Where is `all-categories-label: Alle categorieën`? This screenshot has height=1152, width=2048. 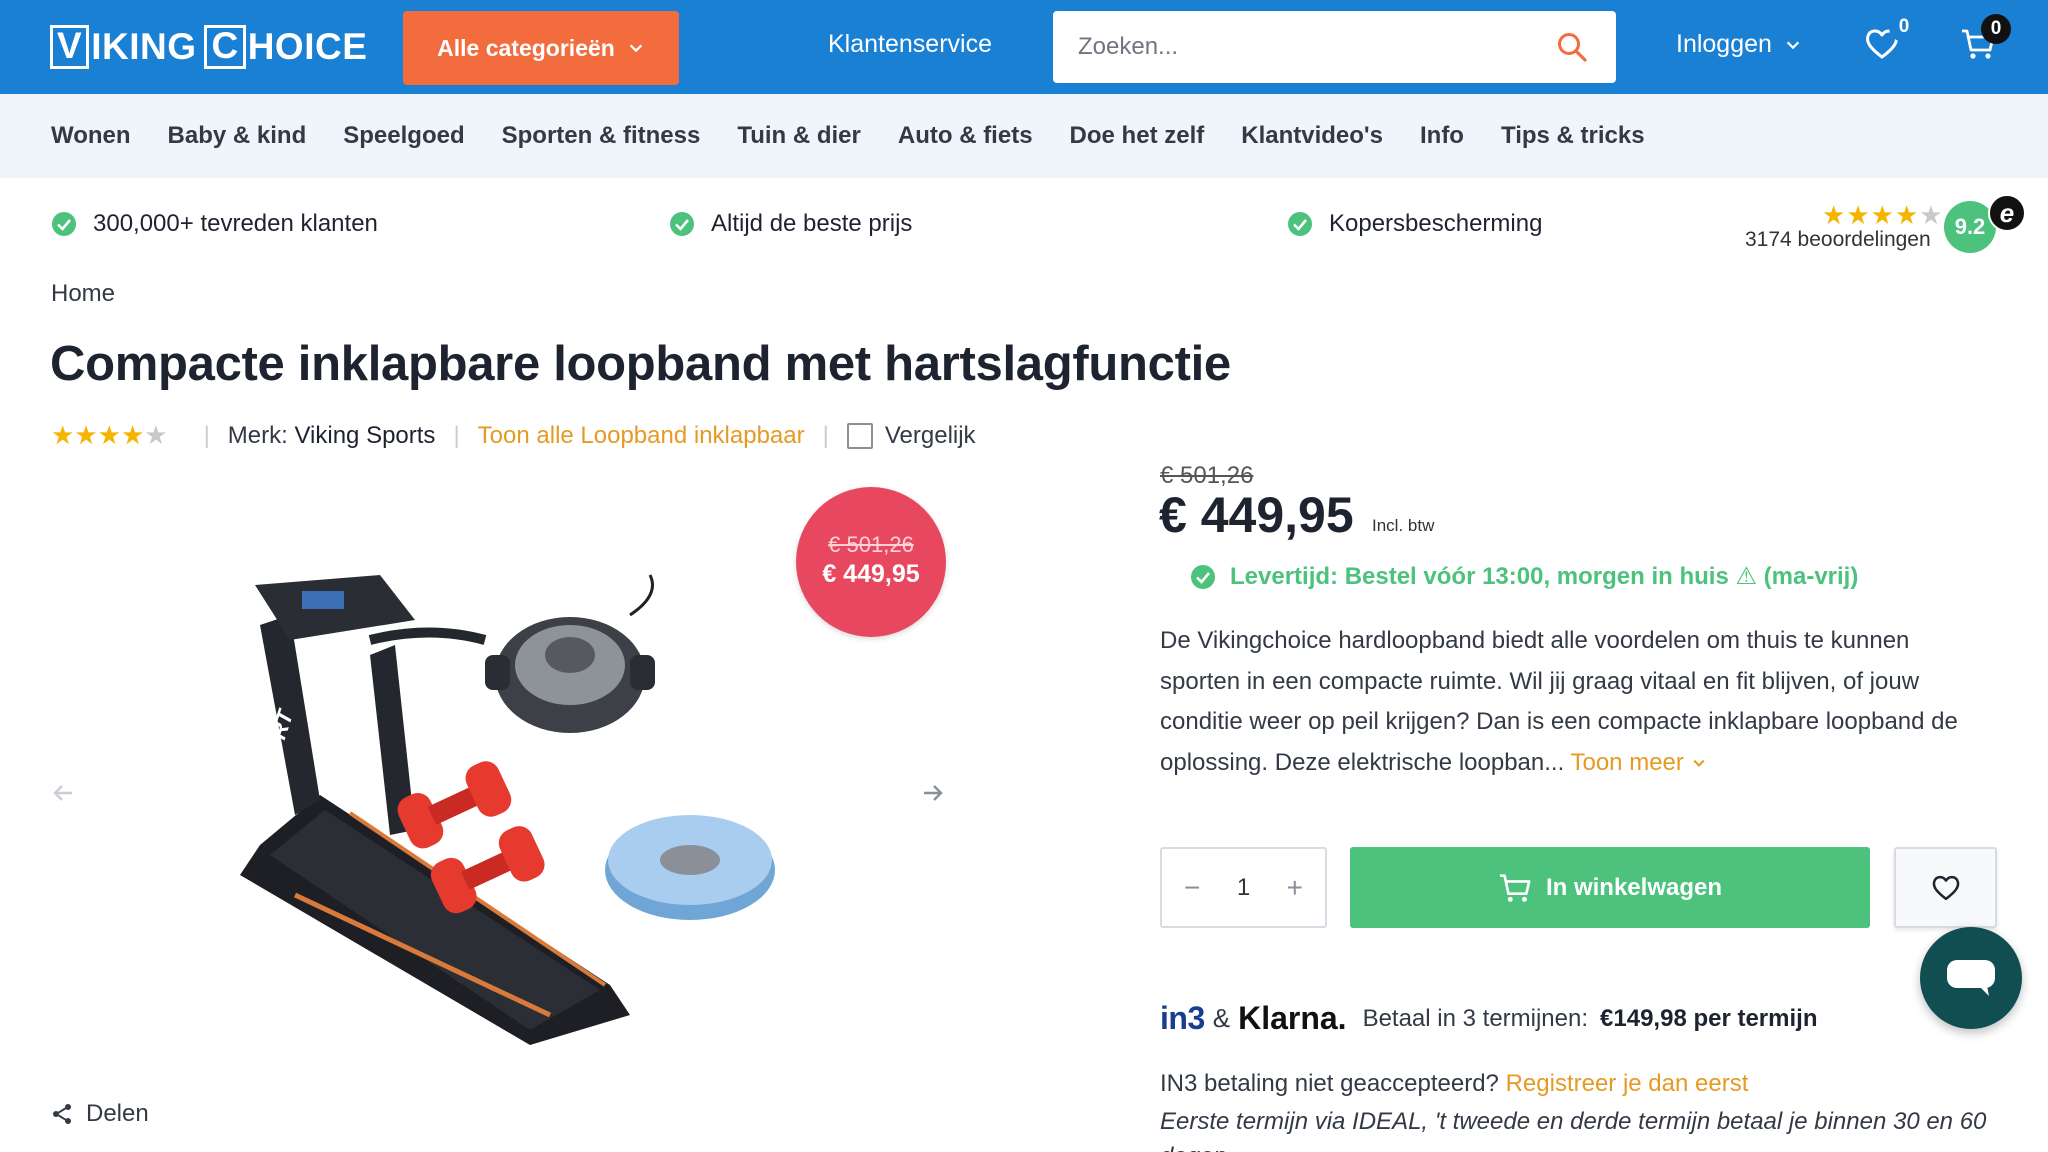
all-categories-label: Alle categorieën is located at coordinates (526, 47).